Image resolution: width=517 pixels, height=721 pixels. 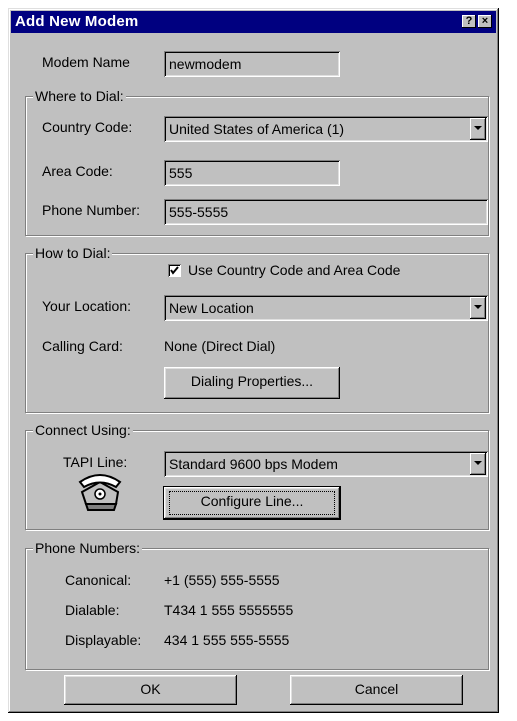 I want to click on tapi-line-dropdown-button, so click(x=478, y=464).